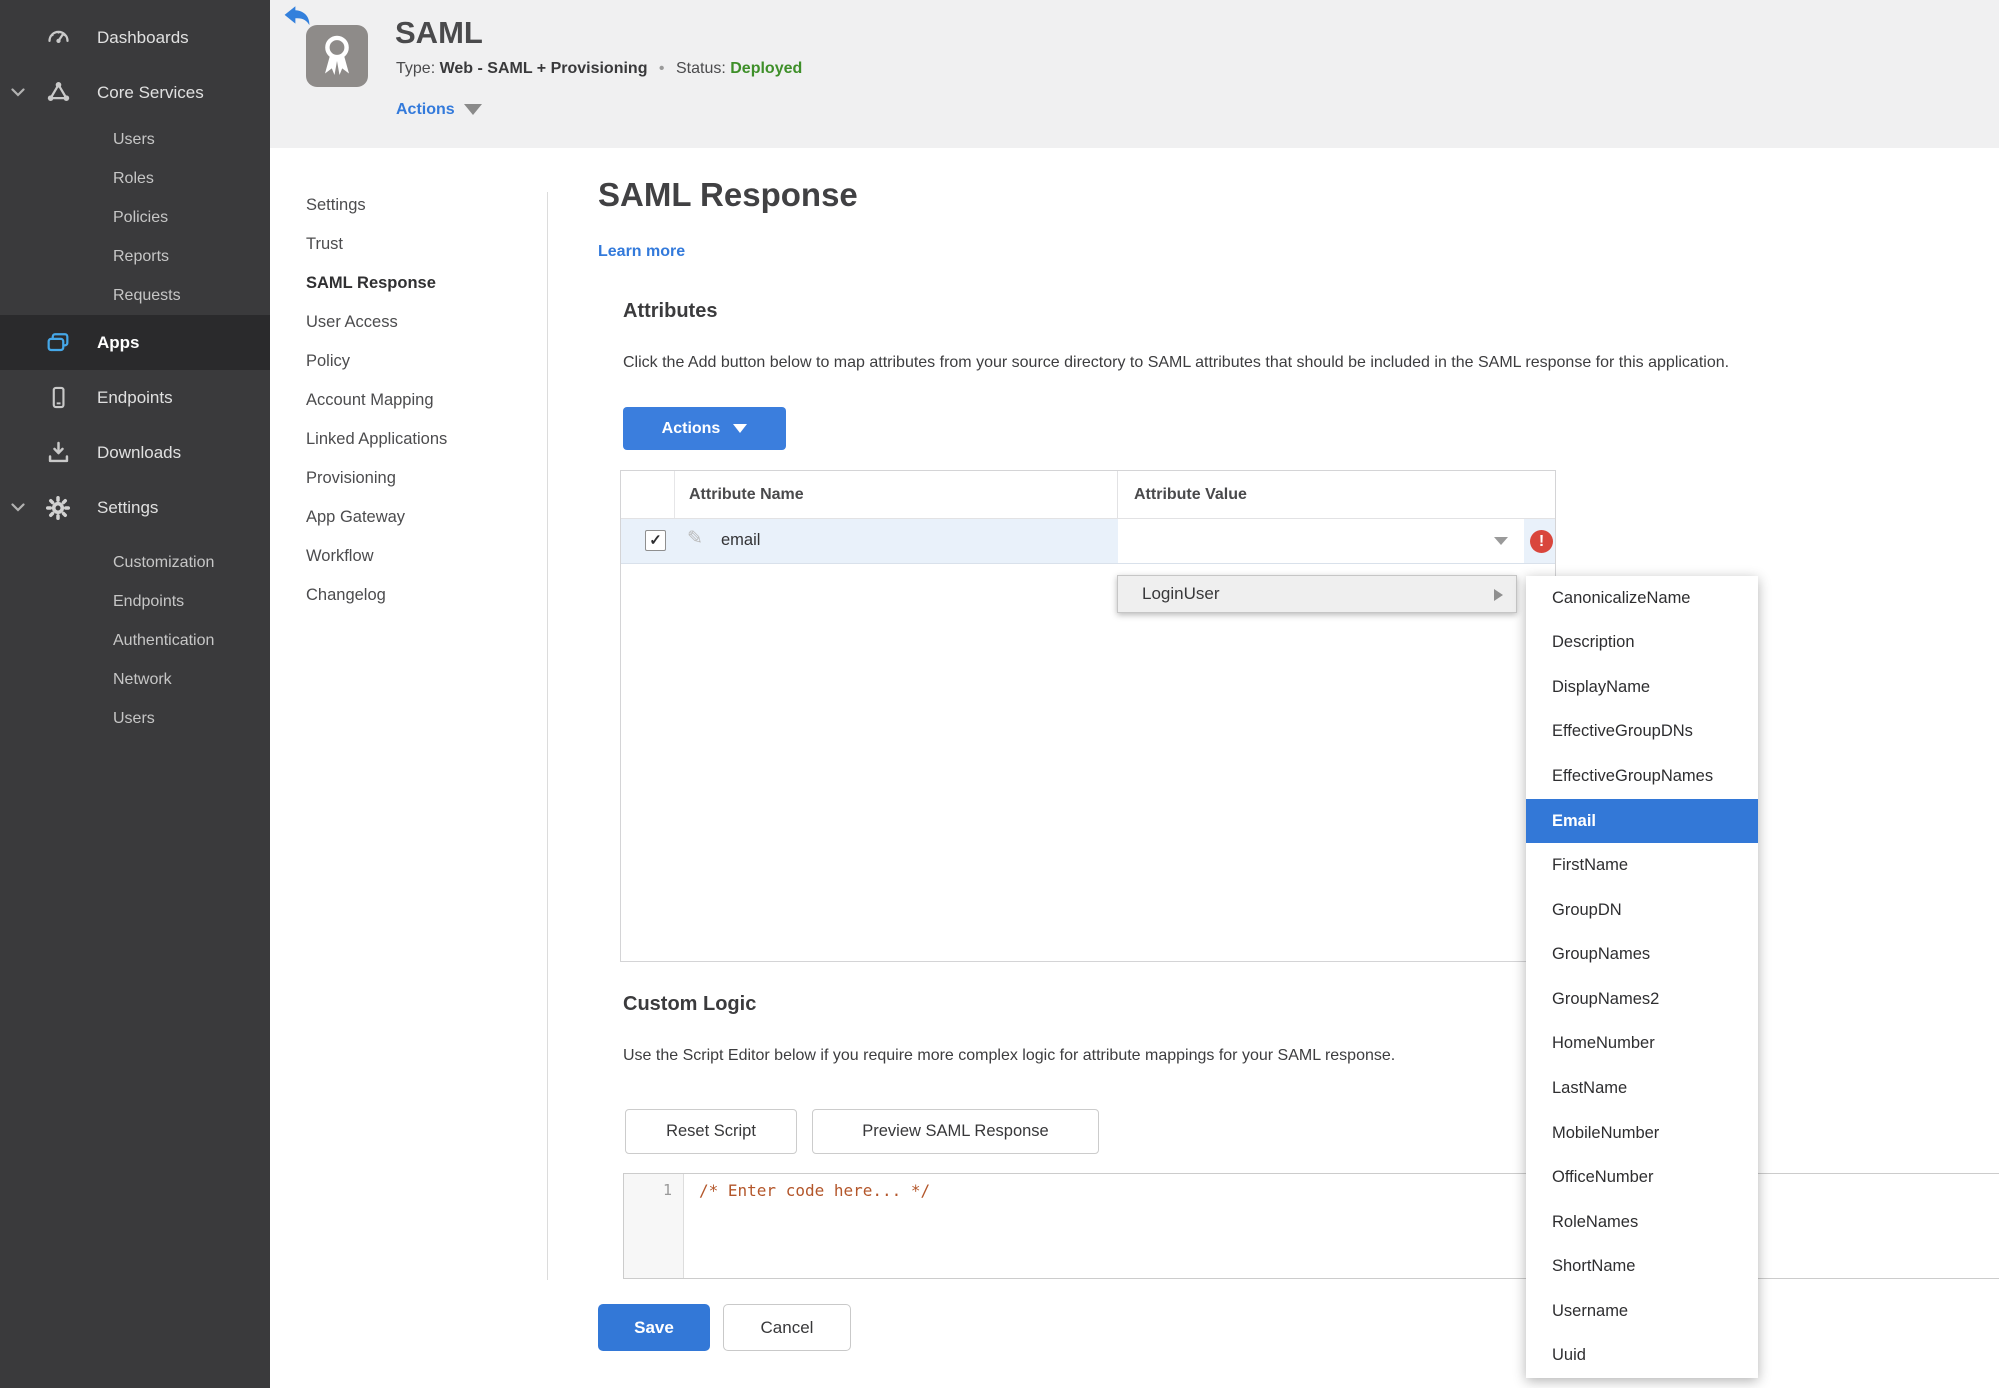 Image resolution: width=1999 pixels, height=1388 pixels. I want to click on submenu-item-effectivegroupdns: EffectiveGroupDNs, so click(1642, 732).